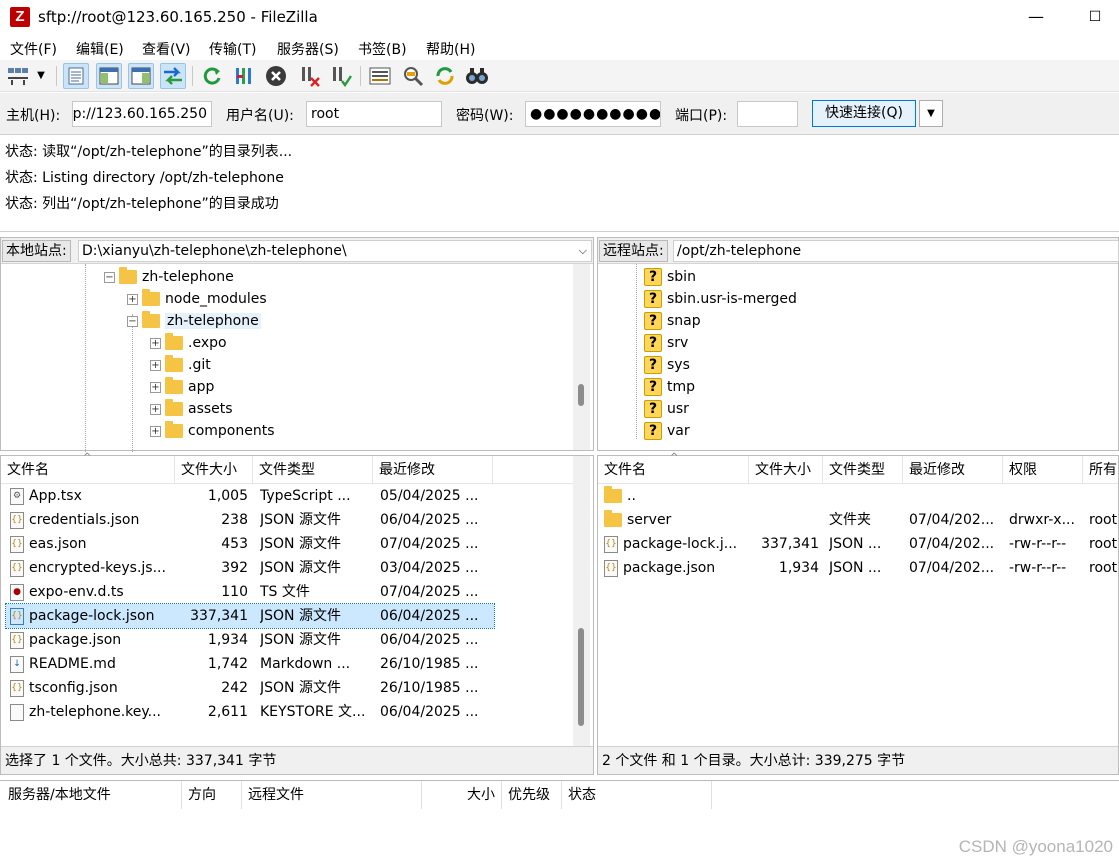 Image resolution: width=1119 pixels, height=863 pixels. Describe the element at coordinates (341, 76) in the screenshot. I see `reconnect-icon` at that location.